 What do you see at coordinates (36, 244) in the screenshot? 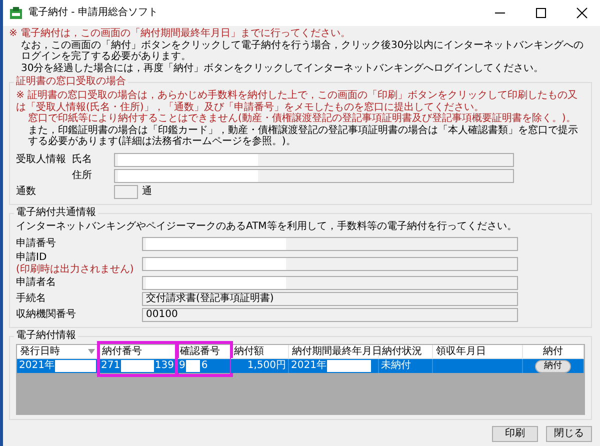
I see `field-label: 申請番号` at bounding box center [36, 244].